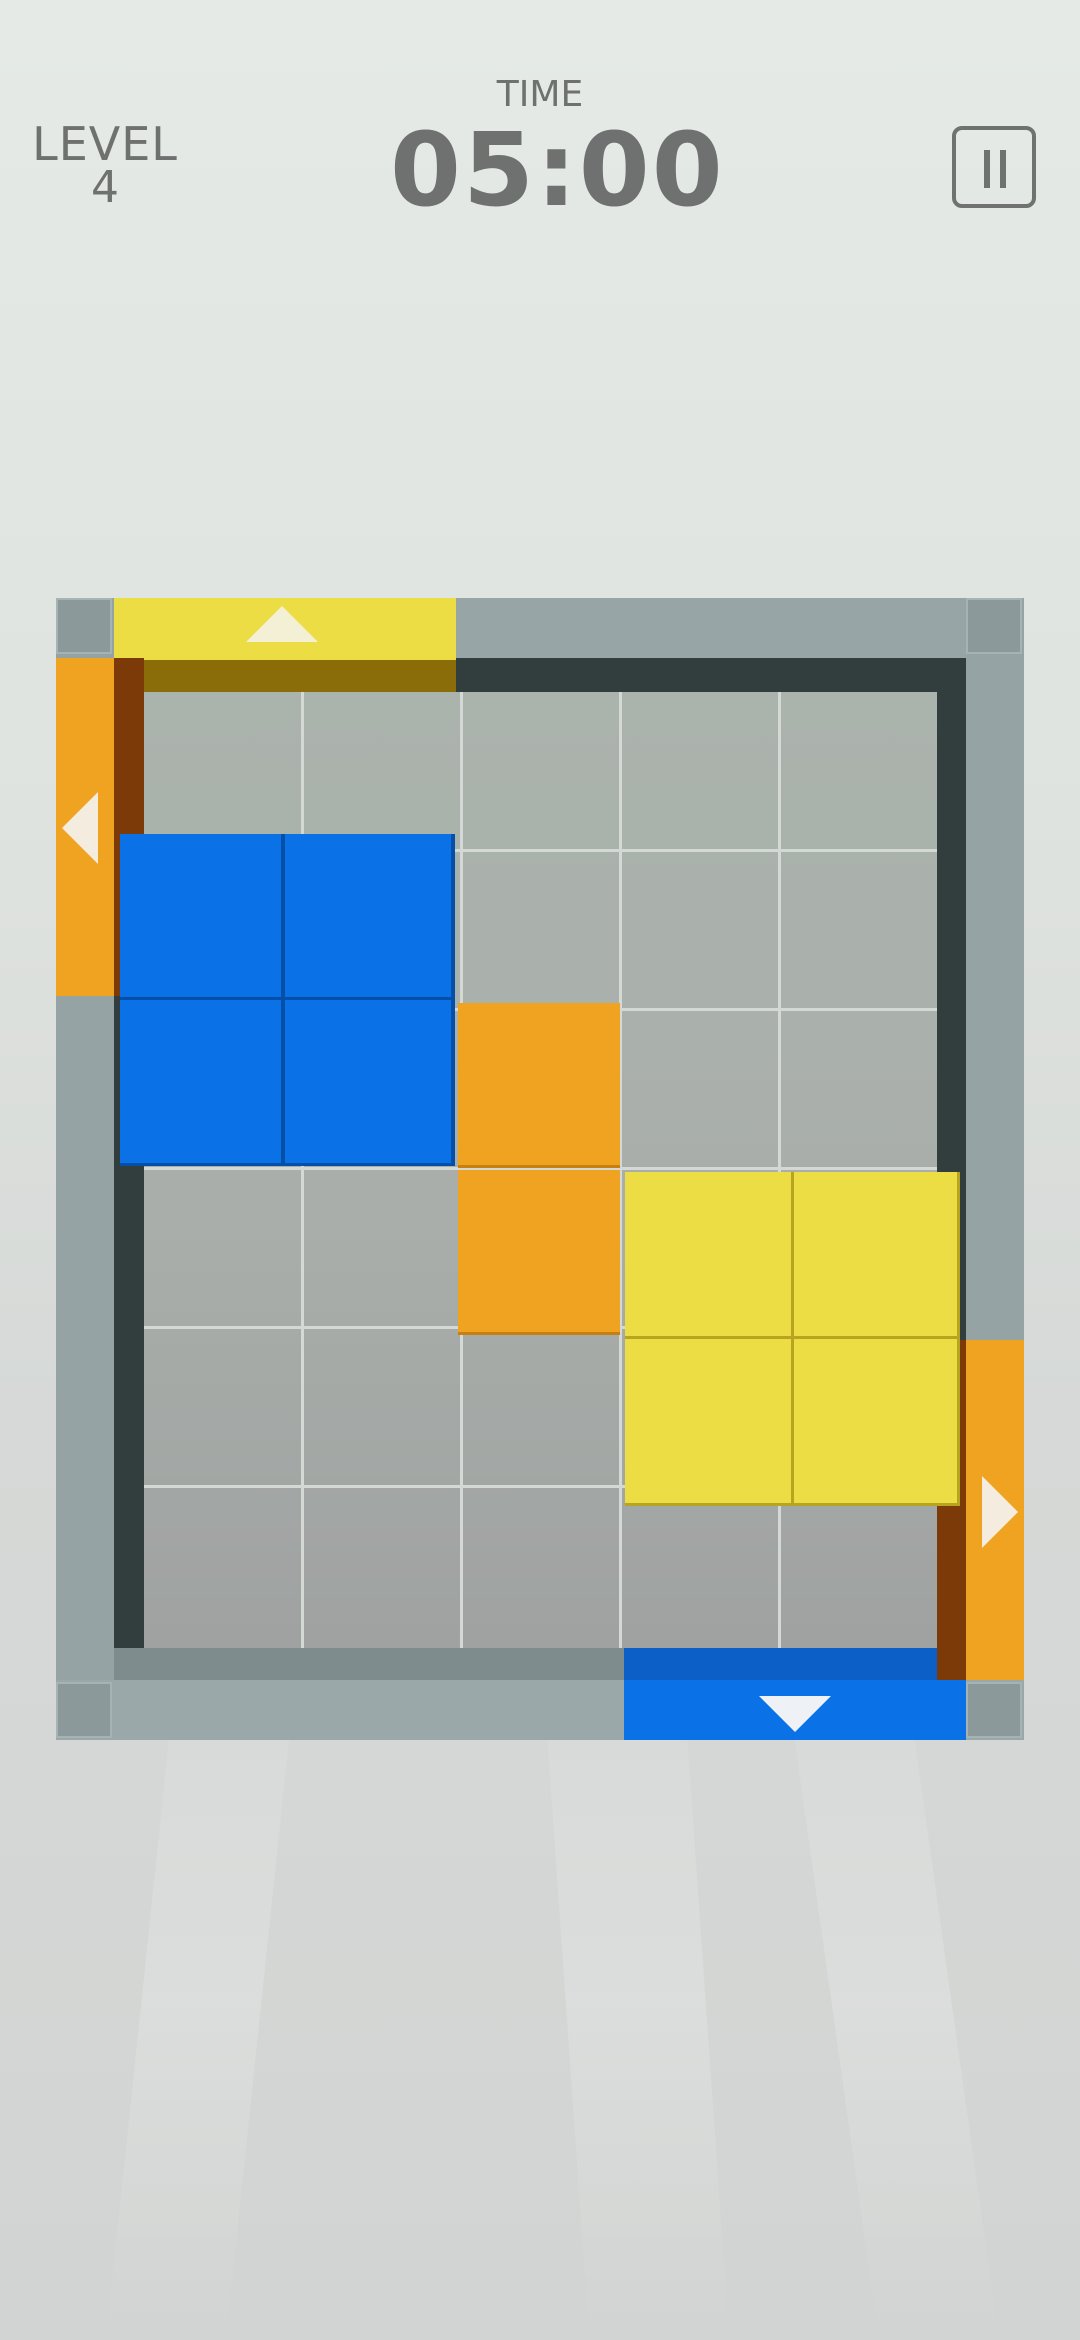  I want to click on down-arrow-icon, so click(795, 1714).